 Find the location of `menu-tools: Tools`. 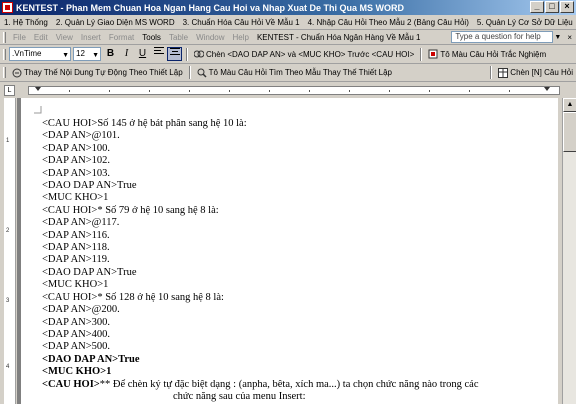

menu-tools: Tools is located at coordinates (151, 37).